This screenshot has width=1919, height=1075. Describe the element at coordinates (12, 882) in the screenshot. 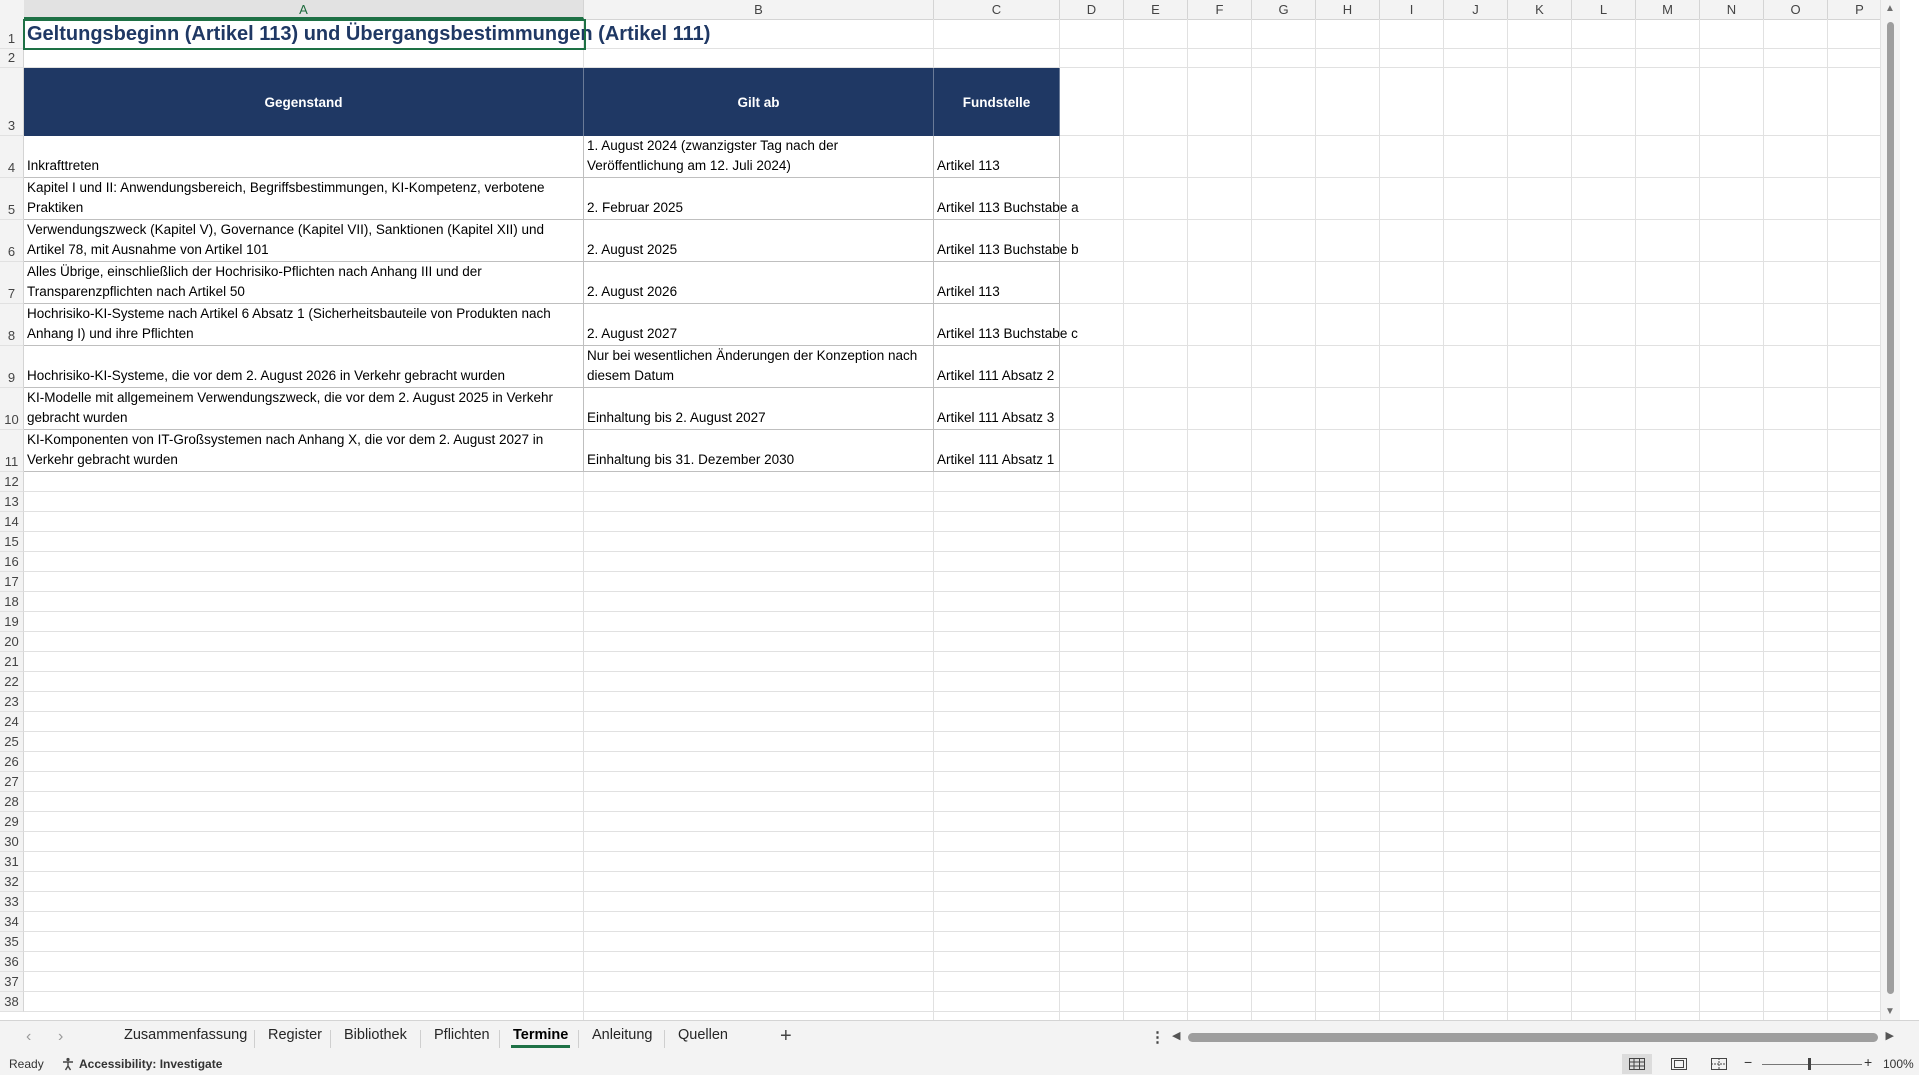

I see `row-header-32: 32` at that location.